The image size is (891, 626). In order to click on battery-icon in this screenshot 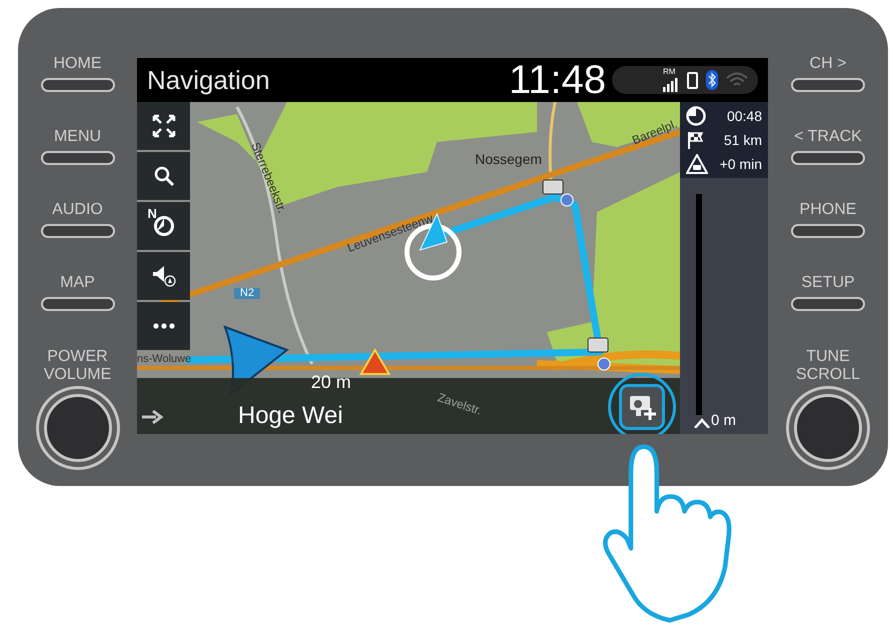, I will do `click(692, 80)`.